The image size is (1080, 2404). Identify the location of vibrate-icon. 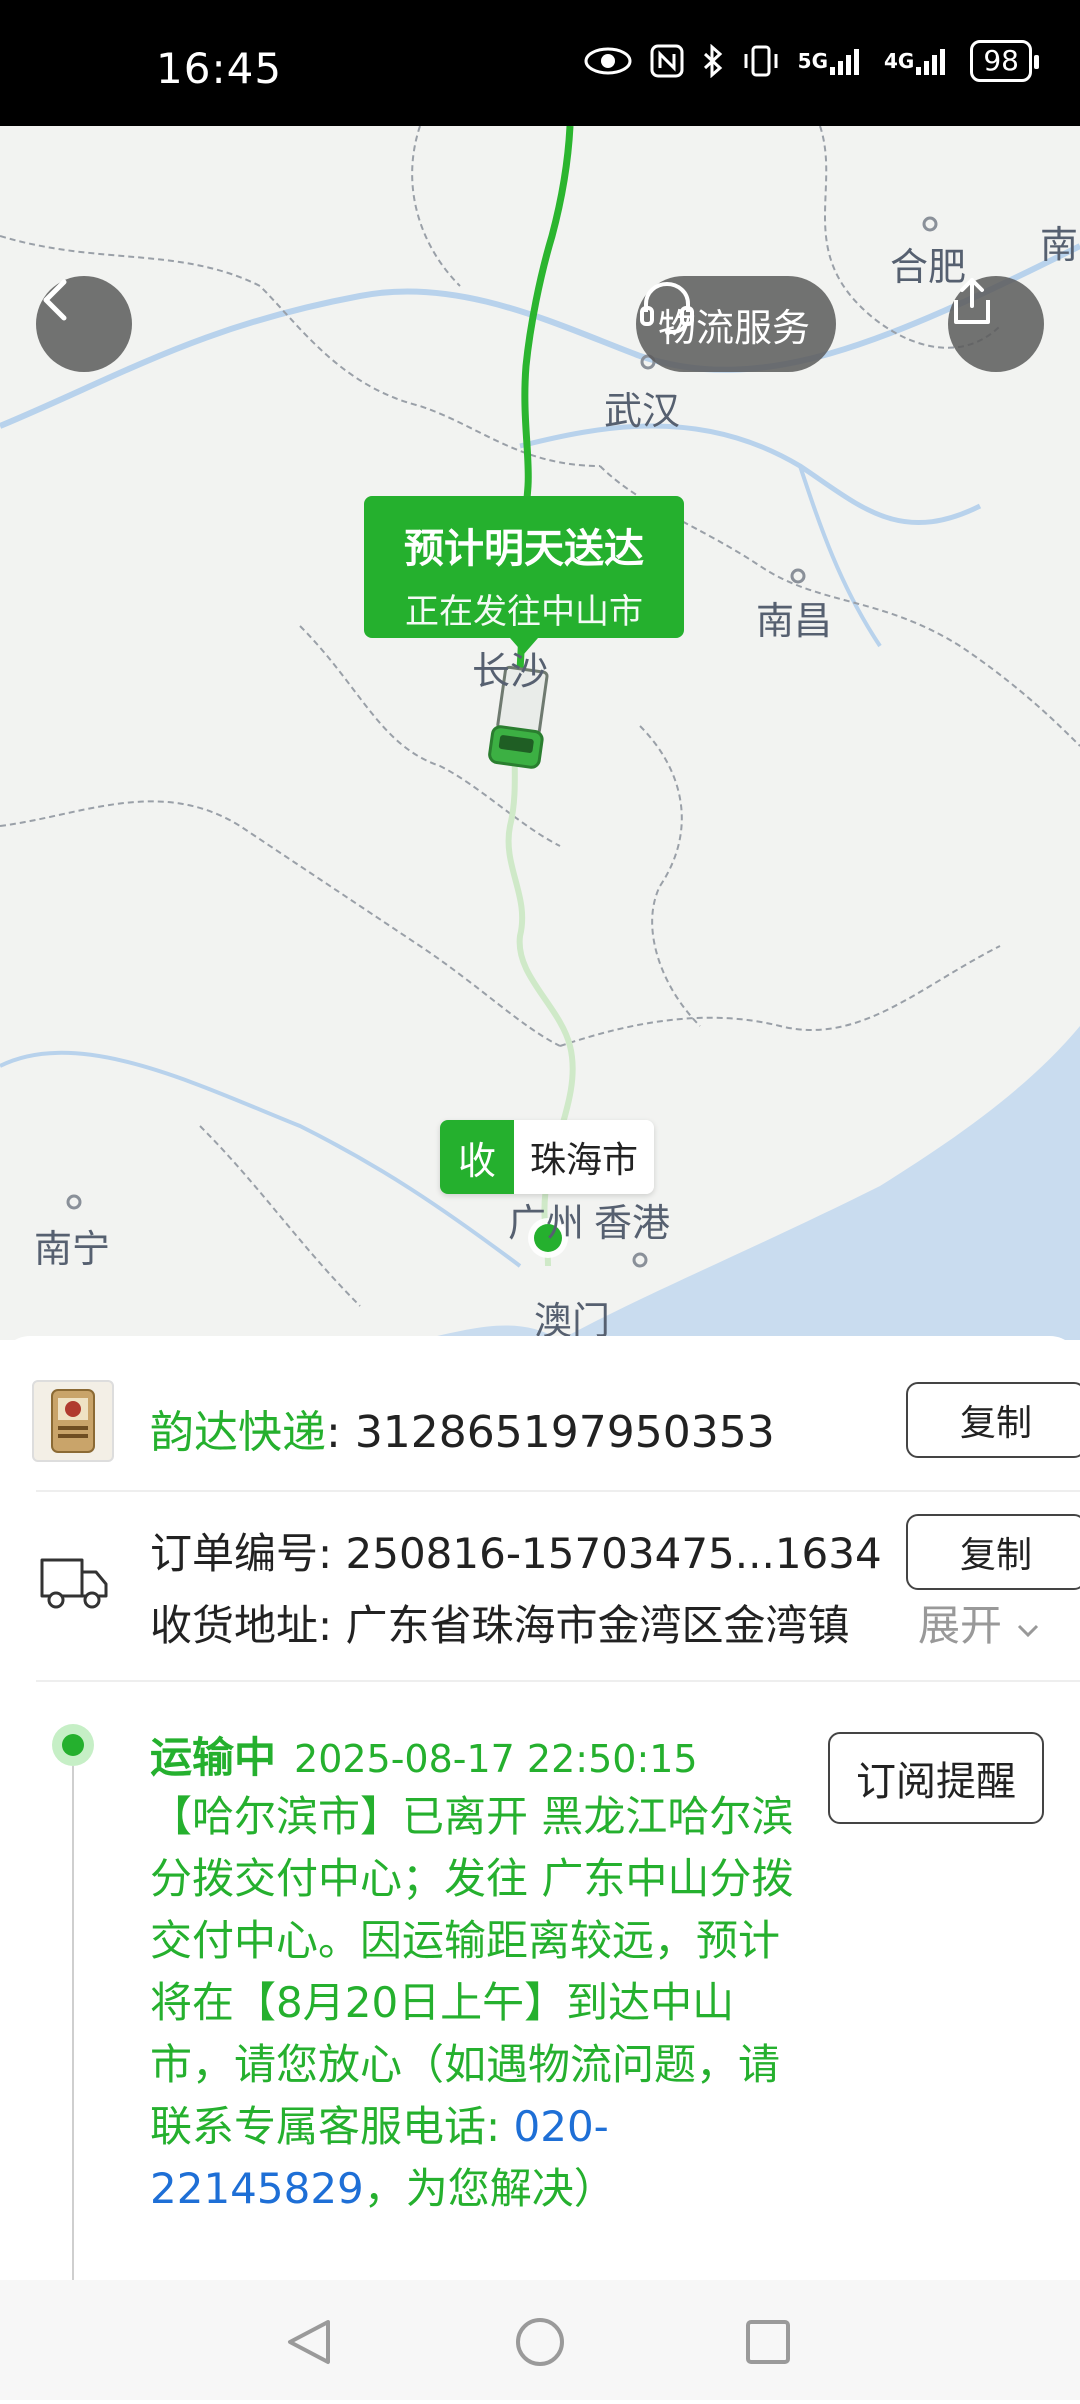
(761, 61).